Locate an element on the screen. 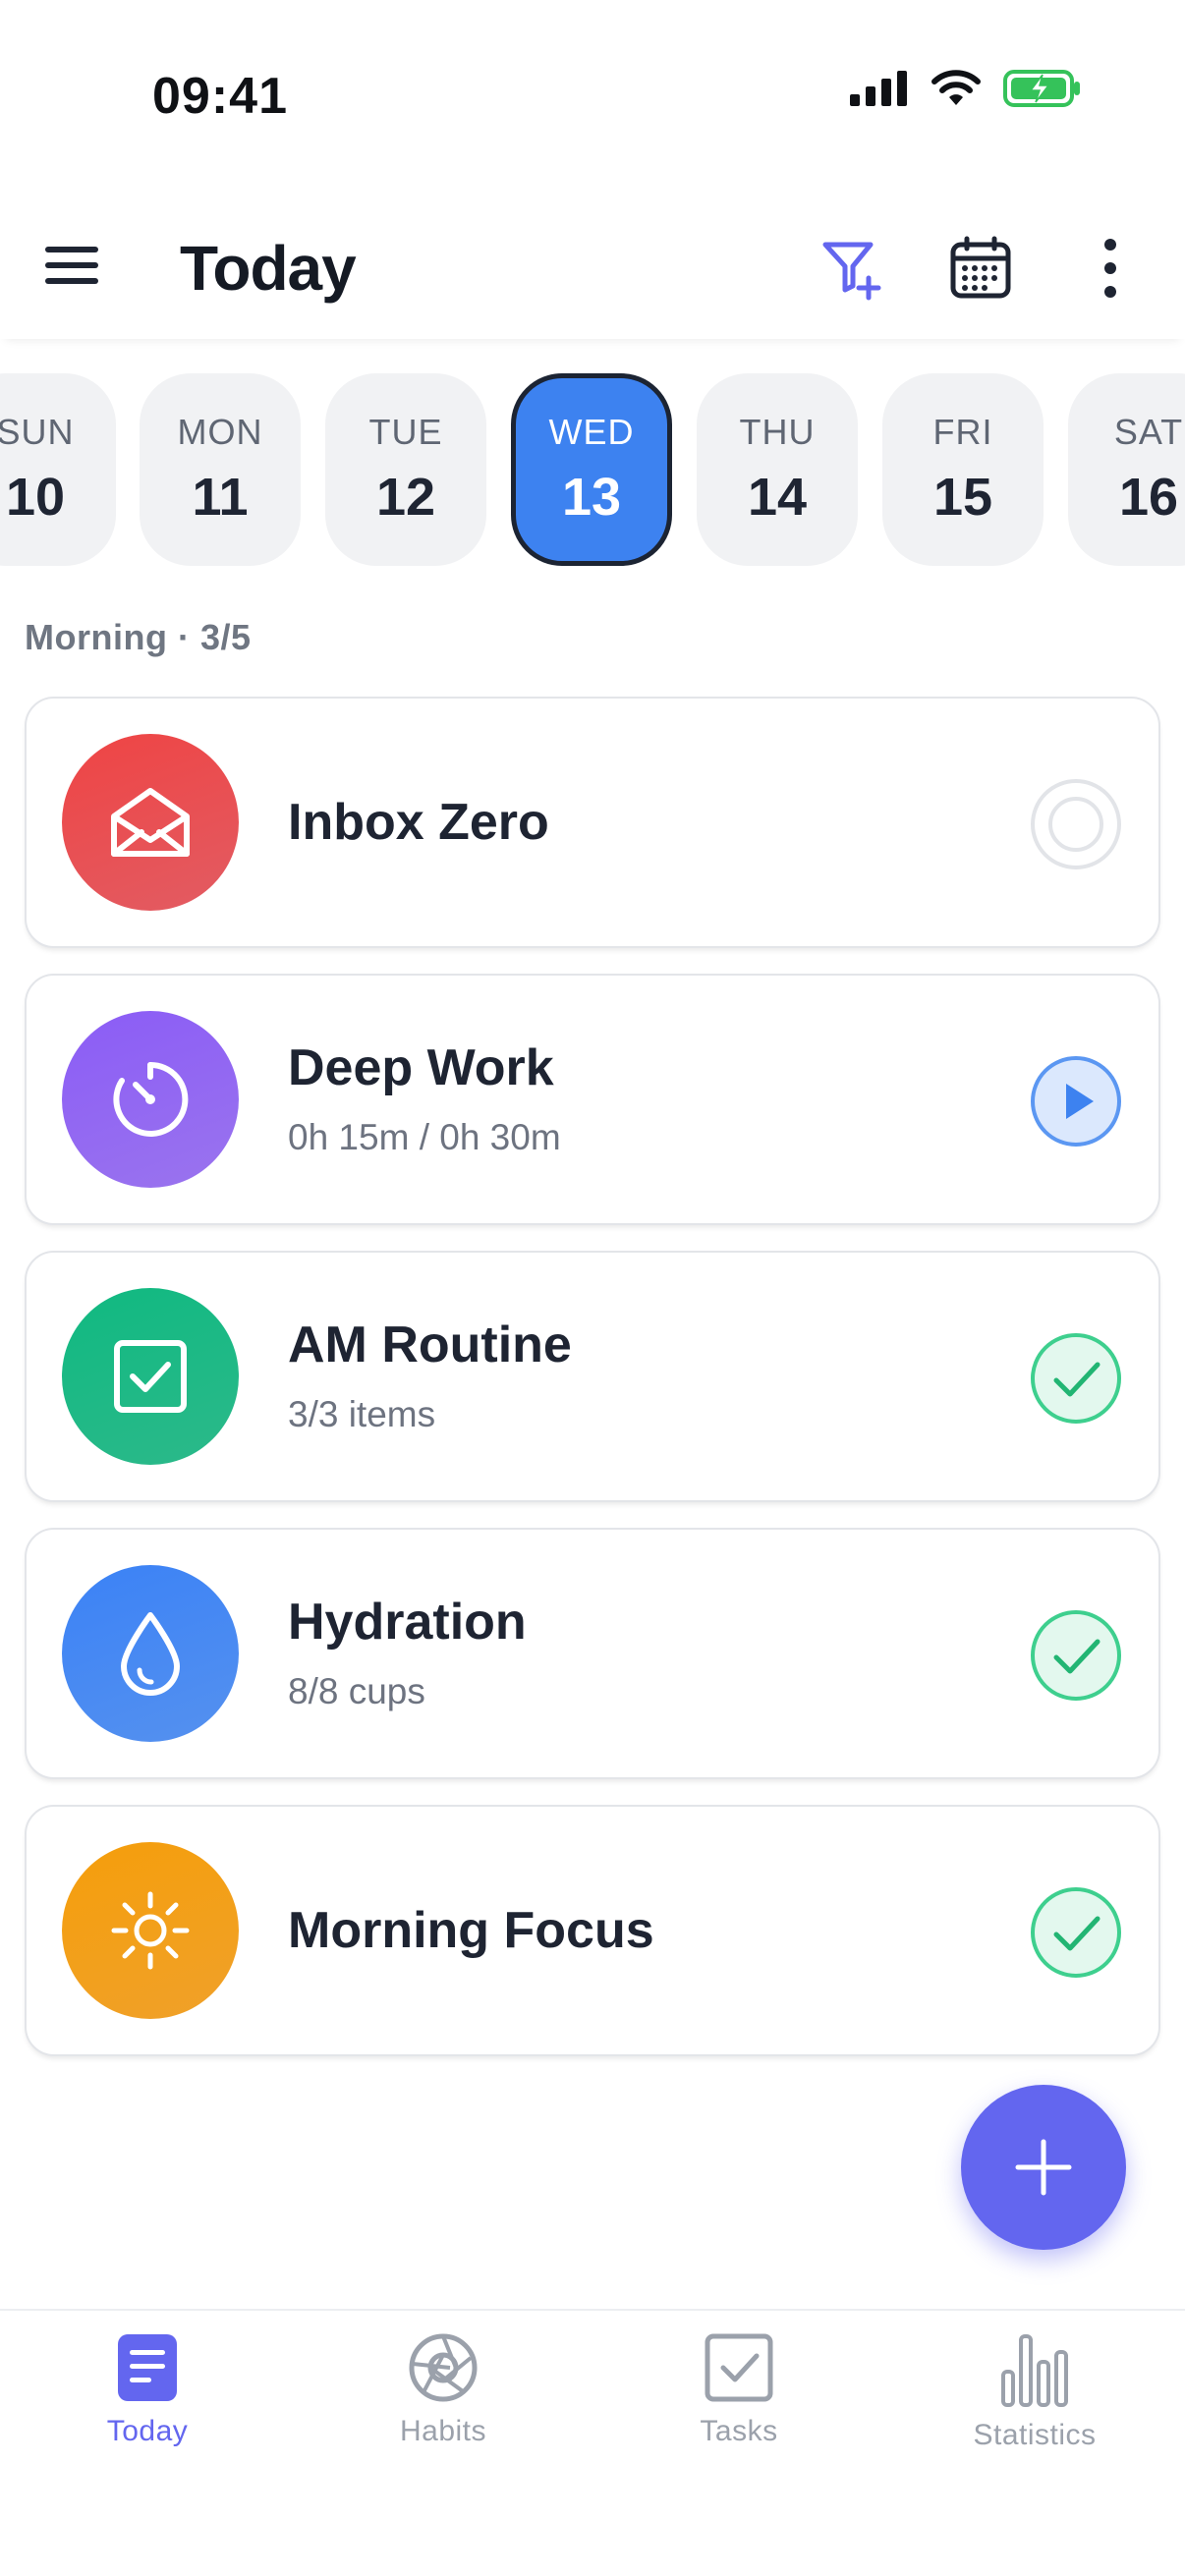 This screenshot has width=1185, height=2576. more-vertical-icon is located at coordinates (1110, 268).